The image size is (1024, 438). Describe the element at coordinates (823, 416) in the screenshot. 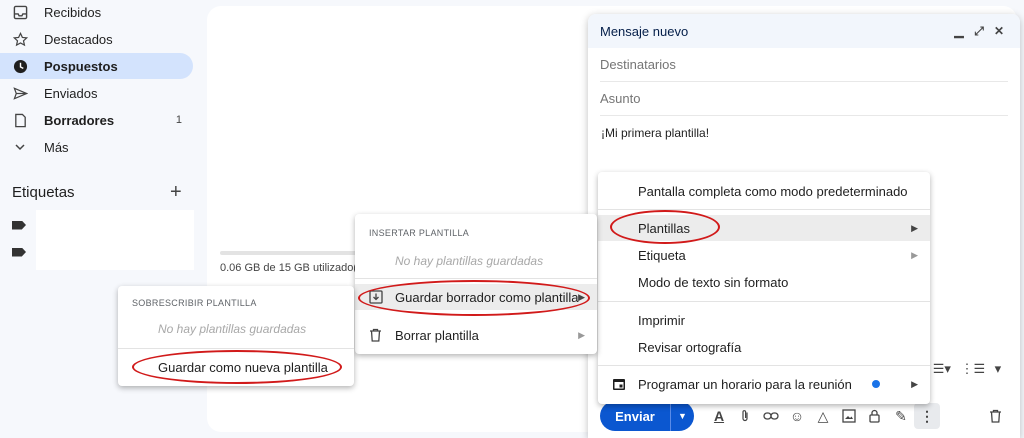

I see `drive-icon: △` at that location.